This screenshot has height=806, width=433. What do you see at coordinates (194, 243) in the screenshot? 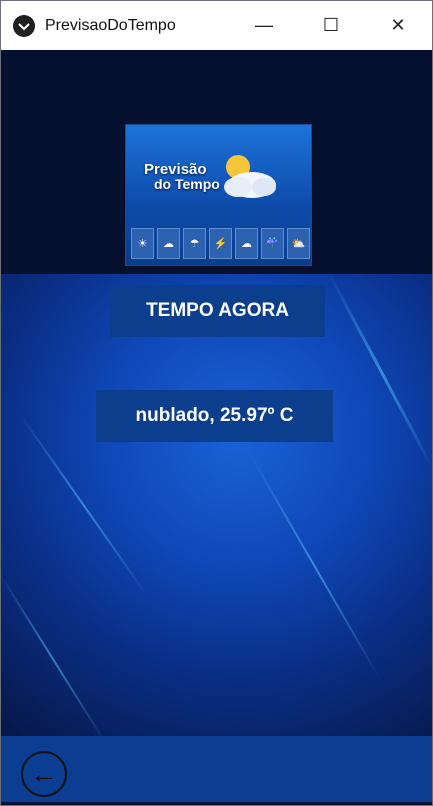
I see `rain-icon: ☂` at bounding box center [194, 243].